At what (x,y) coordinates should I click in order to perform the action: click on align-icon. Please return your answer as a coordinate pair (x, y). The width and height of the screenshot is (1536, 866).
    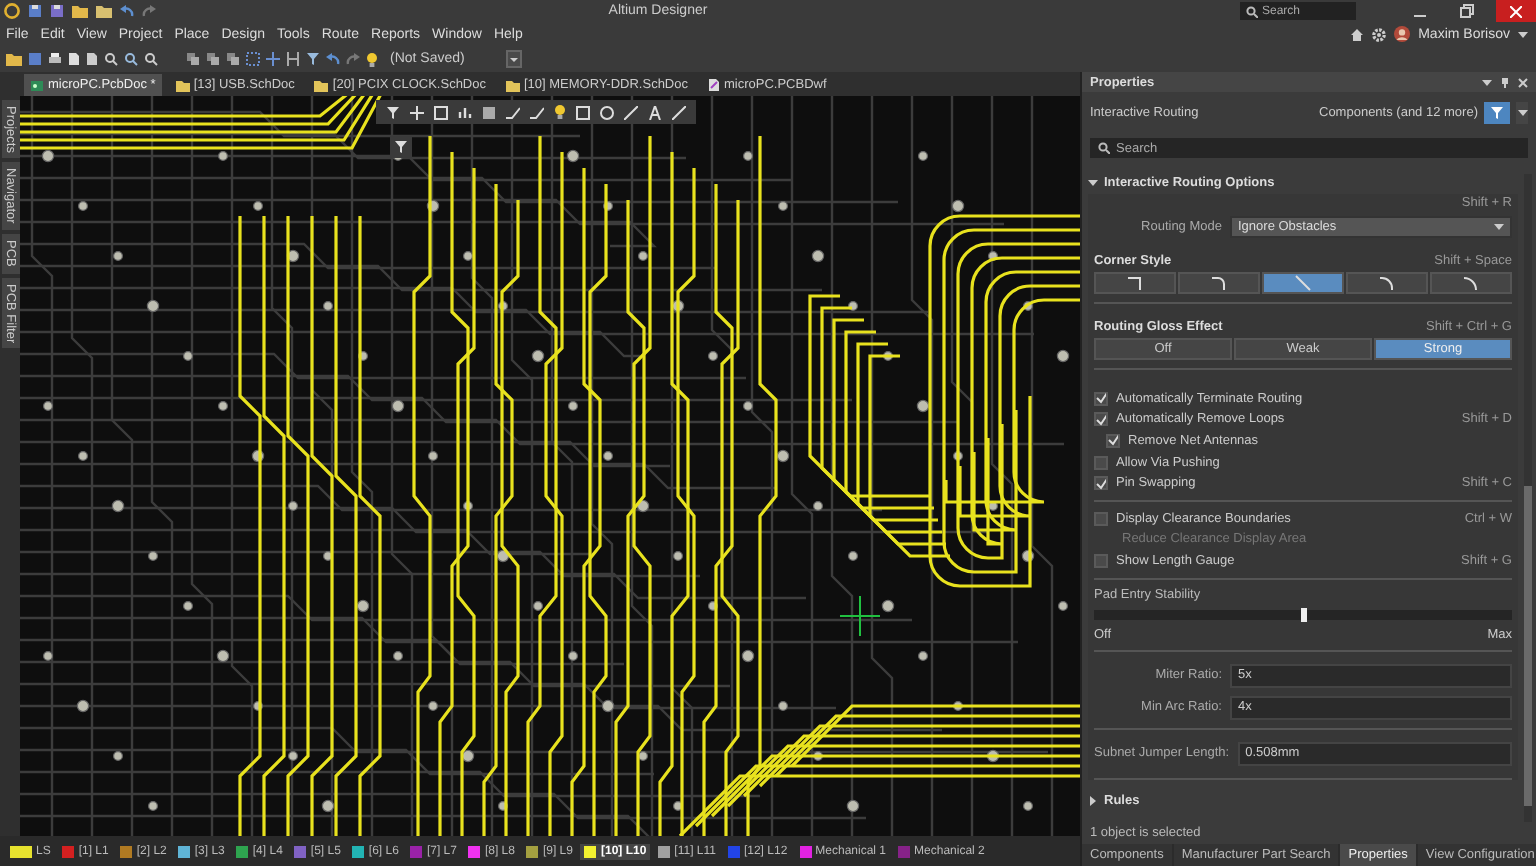
    Looking at the image, I should click on (293, 59).